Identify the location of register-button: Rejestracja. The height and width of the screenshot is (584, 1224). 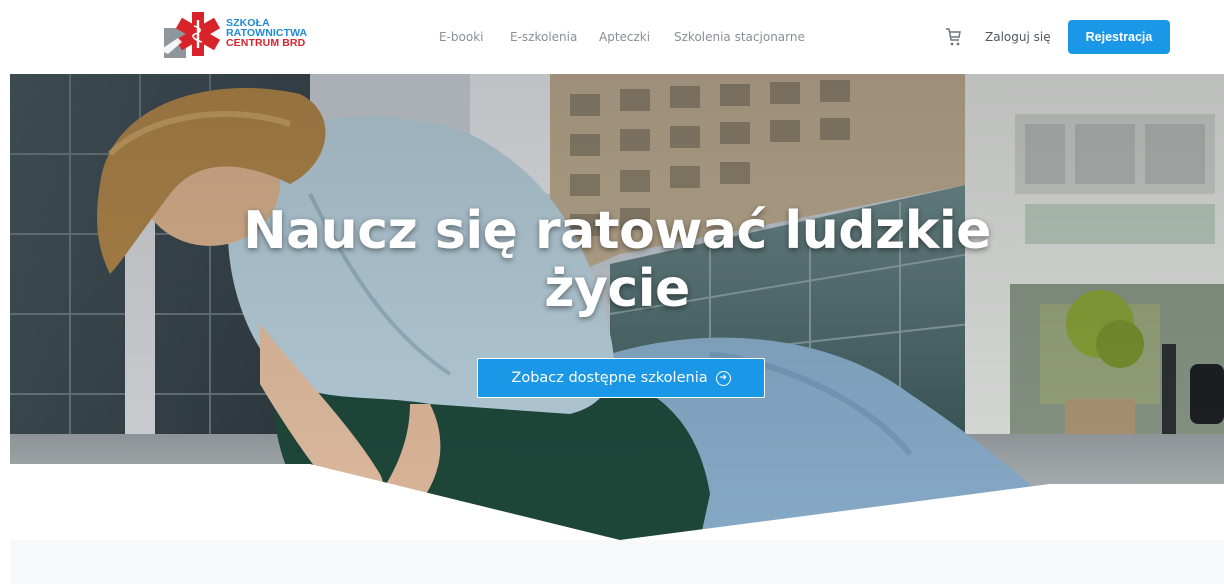
(1119, 37).